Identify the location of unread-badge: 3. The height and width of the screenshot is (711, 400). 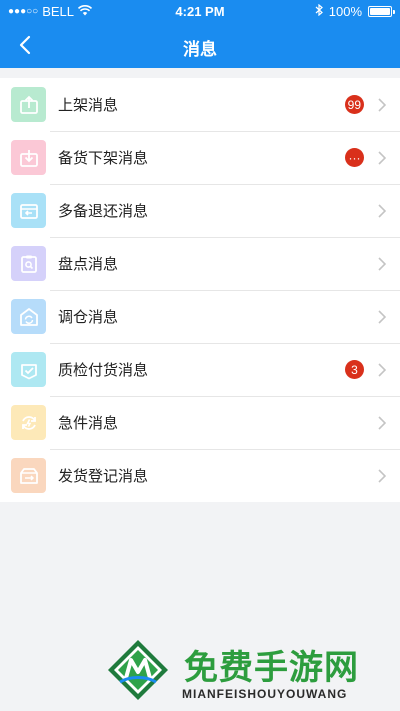
(354, 369).